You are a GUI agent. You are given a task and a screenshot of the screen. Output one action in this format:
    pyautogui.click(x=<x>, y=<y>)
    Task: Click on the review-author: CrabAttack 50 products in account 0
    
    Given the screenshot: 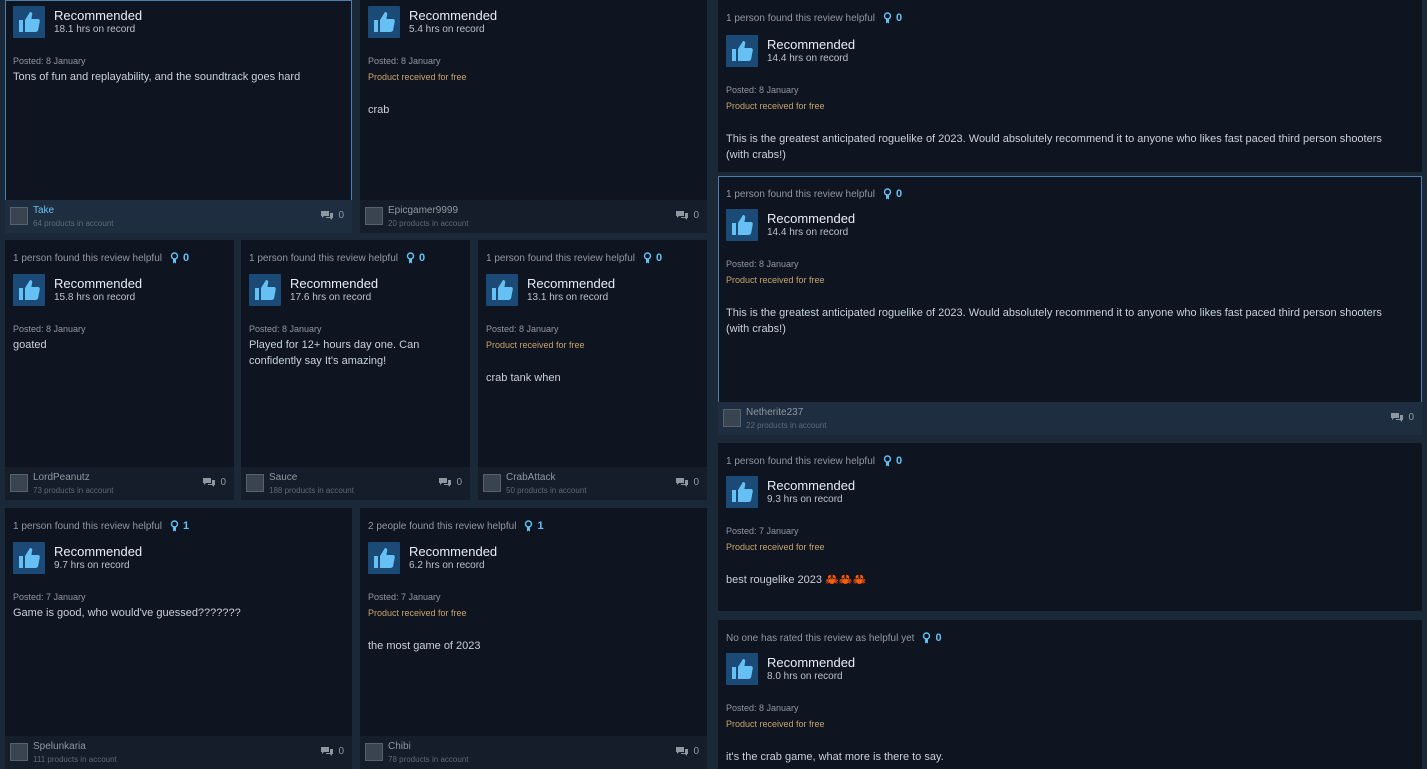 What is the action you would take?
    pyautogui.click(x=592, y=483)
    